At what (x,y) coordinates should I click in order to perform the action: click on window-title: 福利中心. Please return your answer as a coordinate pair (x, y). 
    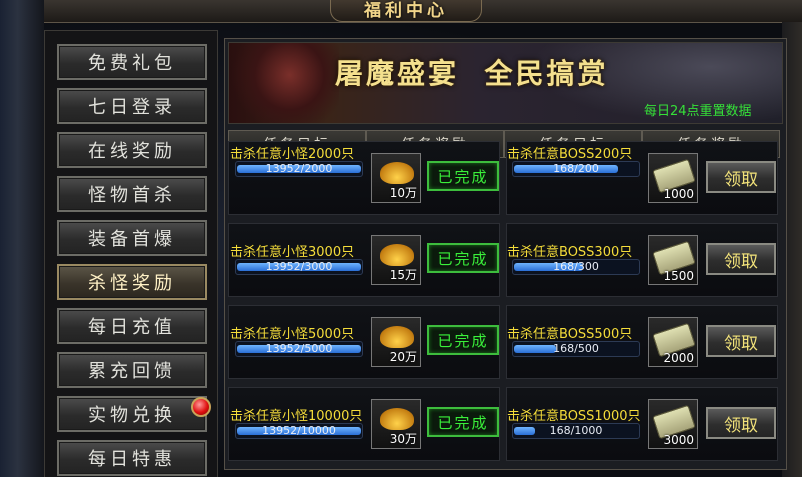
    Looking at the image, I should click on (406, 10).